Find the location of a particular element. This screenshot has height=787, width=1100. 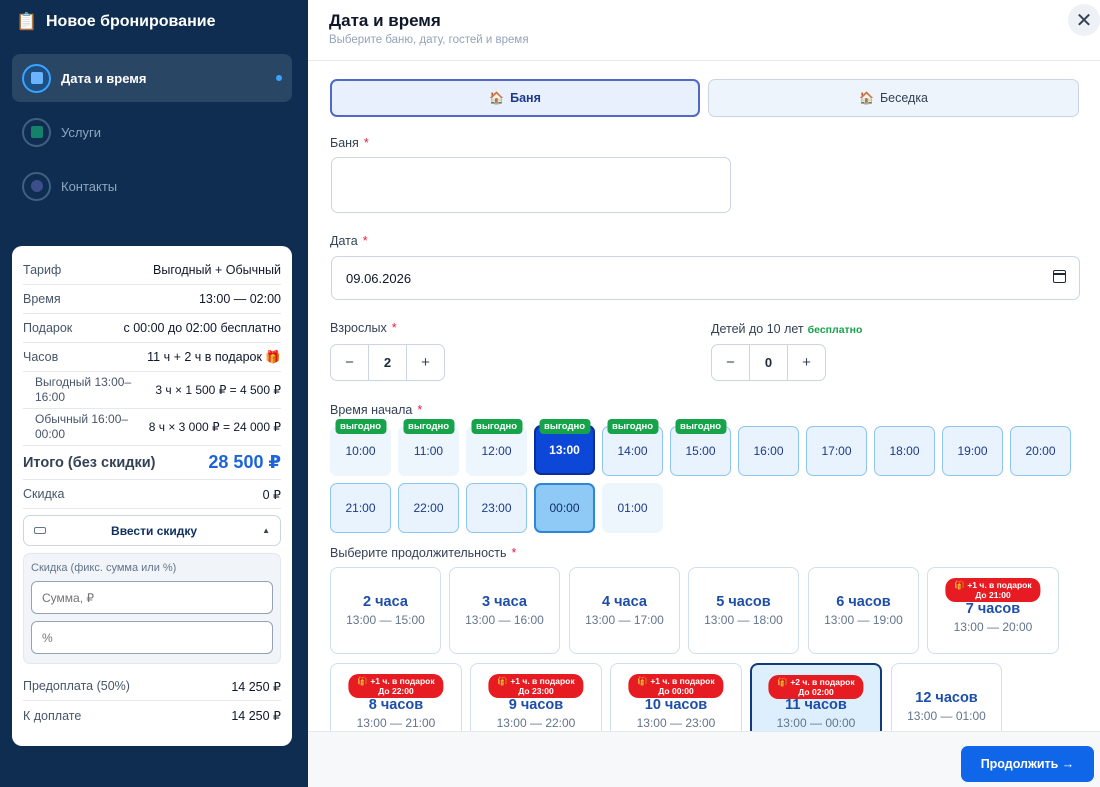

slot-time: 19:00 is located at coordinates (972, 451).